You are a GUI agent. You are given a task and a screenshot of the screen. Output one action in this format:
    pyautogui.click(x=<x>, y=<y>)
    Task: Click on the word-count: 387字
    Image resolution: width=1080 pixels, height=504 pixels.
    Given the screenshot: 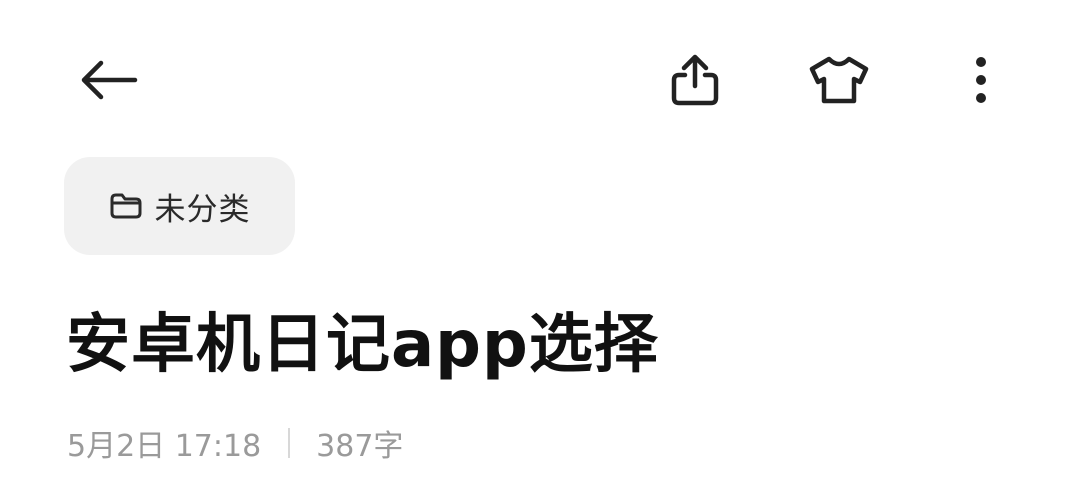 What is the action you would take?
    pyautogui.click(x=360, y=446)
    